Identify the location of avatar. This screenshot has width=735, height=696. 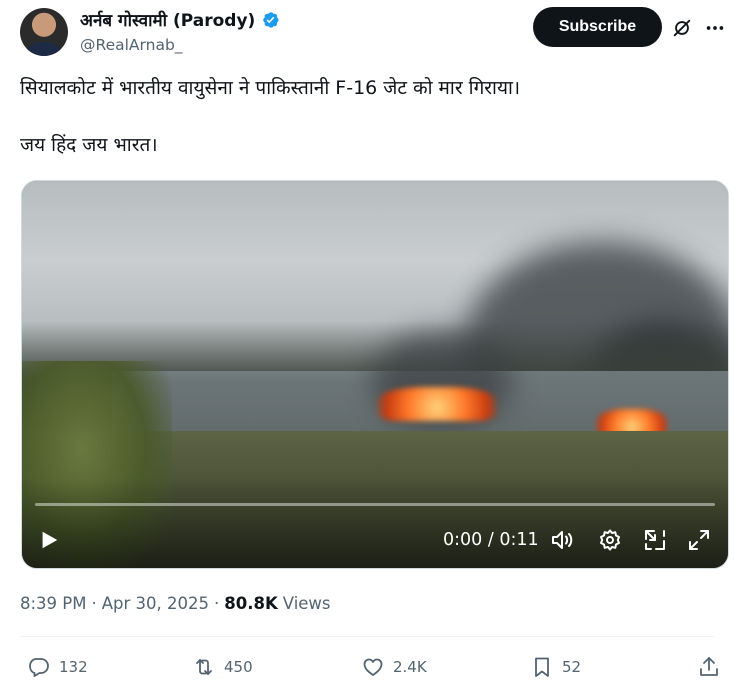
(44, 32).